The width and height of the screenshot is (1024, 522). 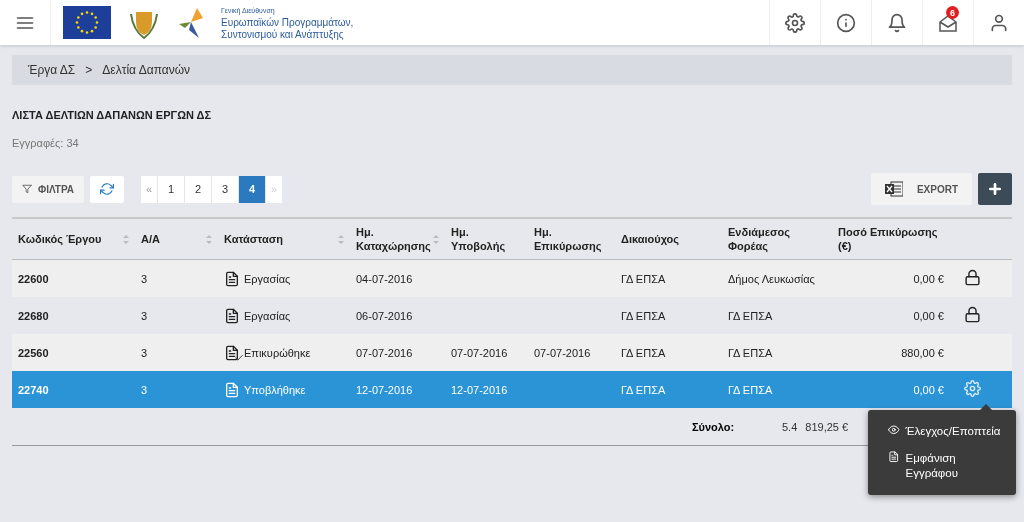 What do you see at coordinates (232, 389) in the screenshot?
I see `document-arrow-icon` at bounding box center [232, 389].